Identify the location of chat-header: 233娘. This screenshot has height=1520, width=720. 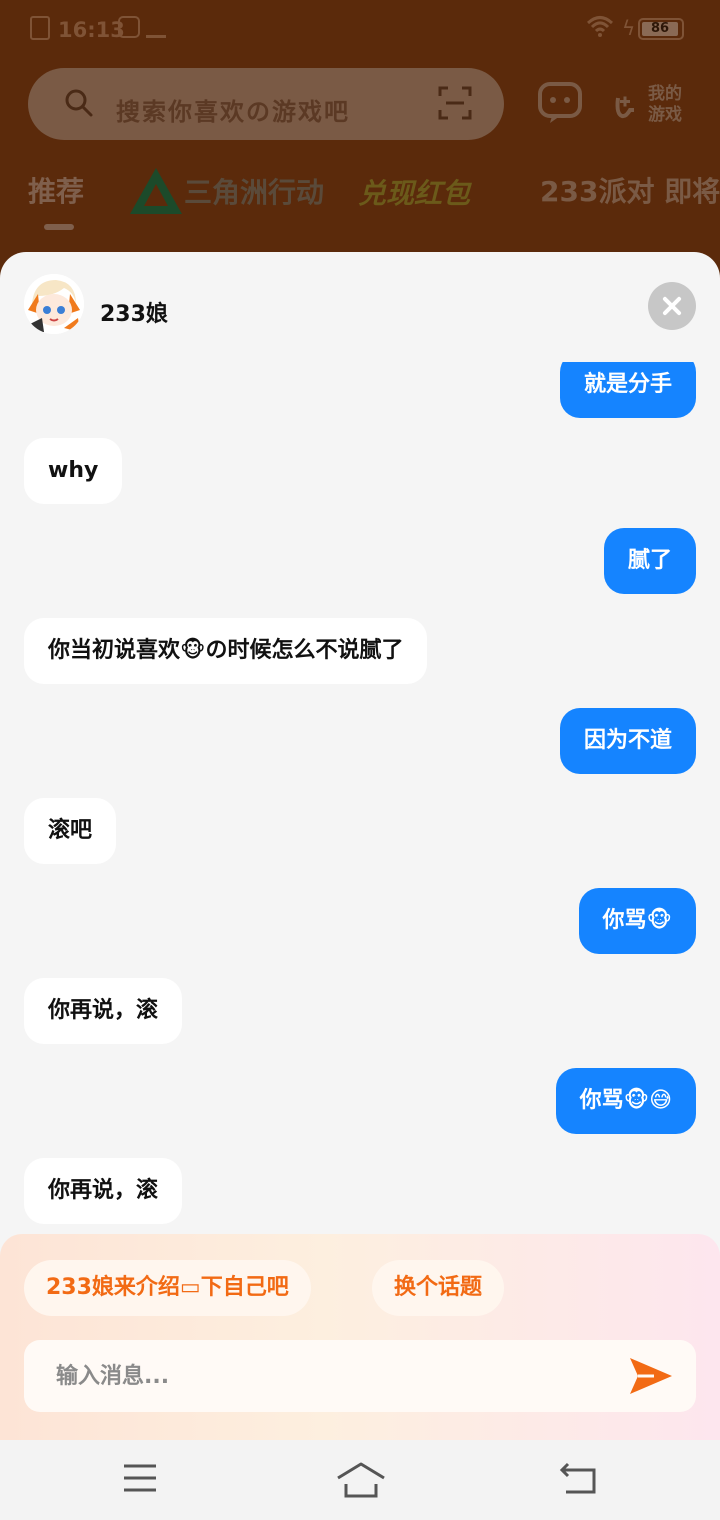
(360, 307).